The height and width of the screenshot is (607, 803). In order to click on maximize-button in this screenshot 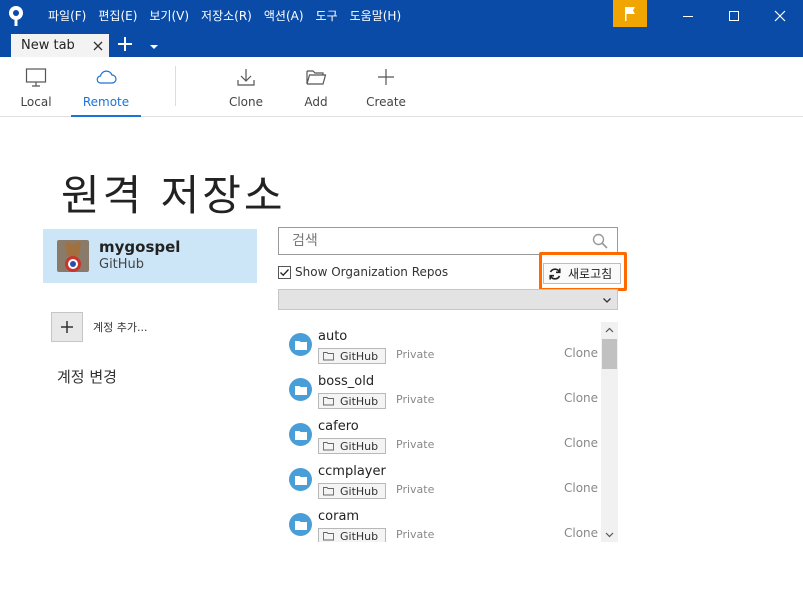, I will do `click(734, 16)`.